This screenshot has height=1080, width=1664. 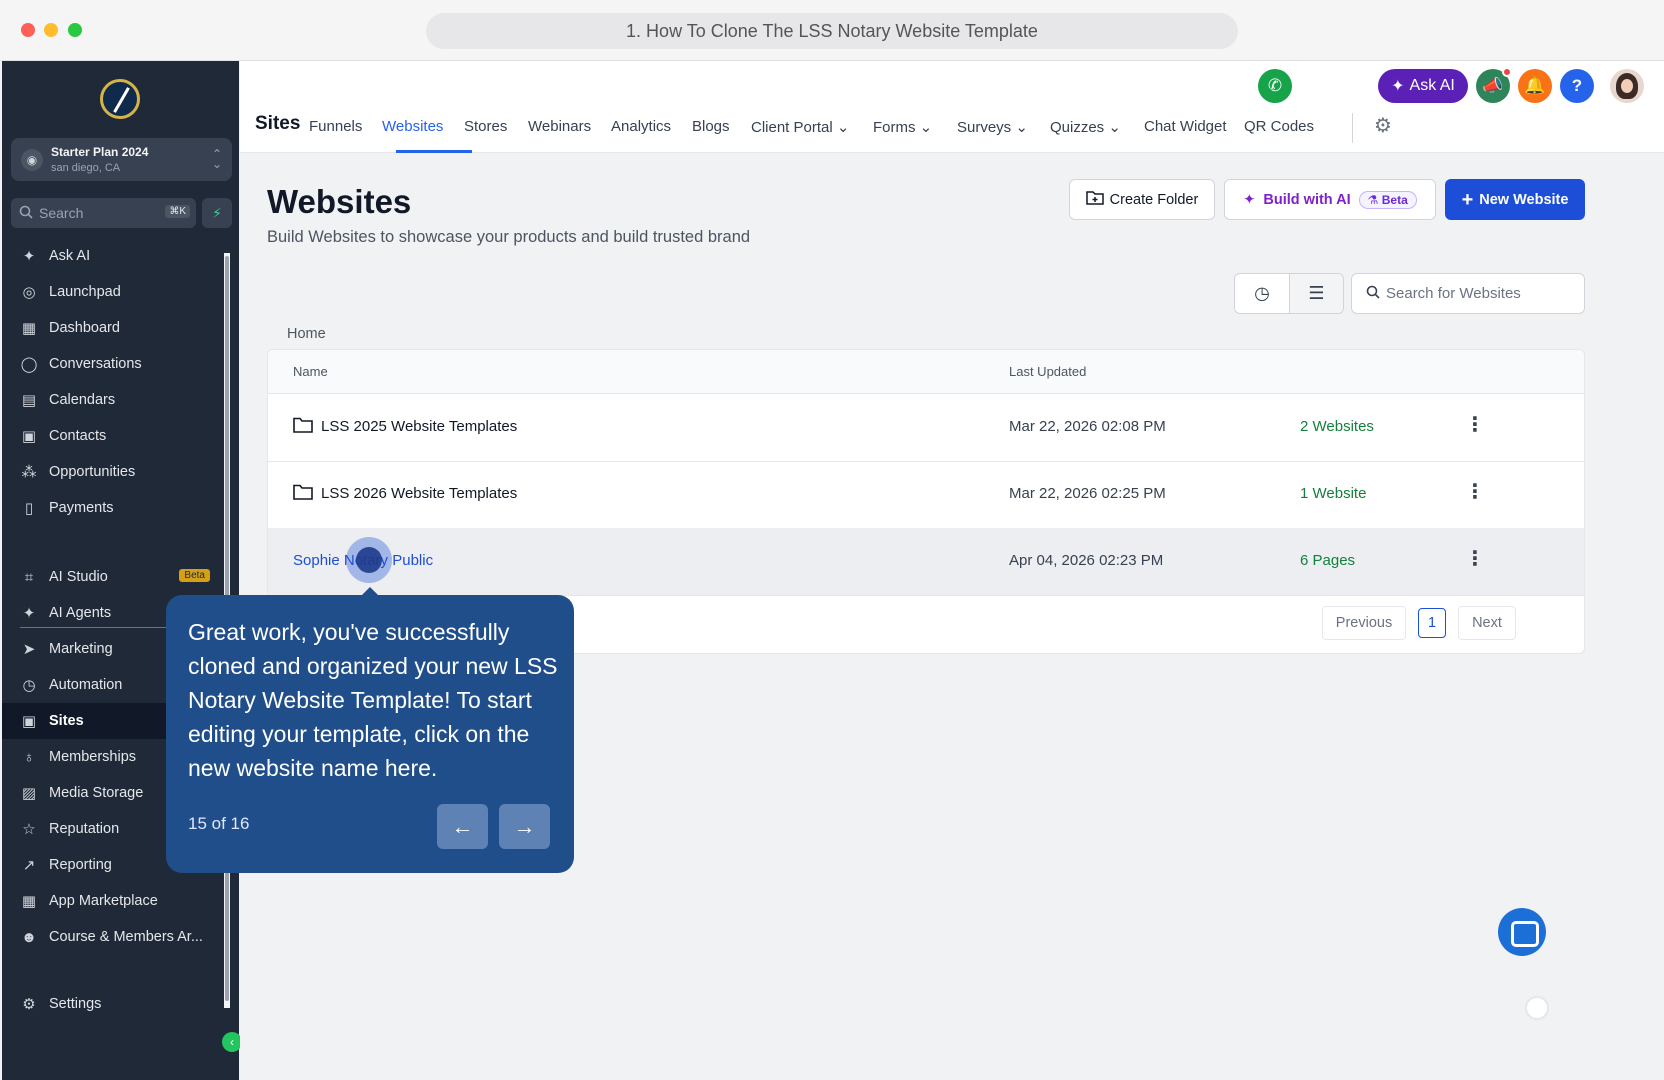 I want to click on row-count: 1 Website, so click(x=1333, y=493).